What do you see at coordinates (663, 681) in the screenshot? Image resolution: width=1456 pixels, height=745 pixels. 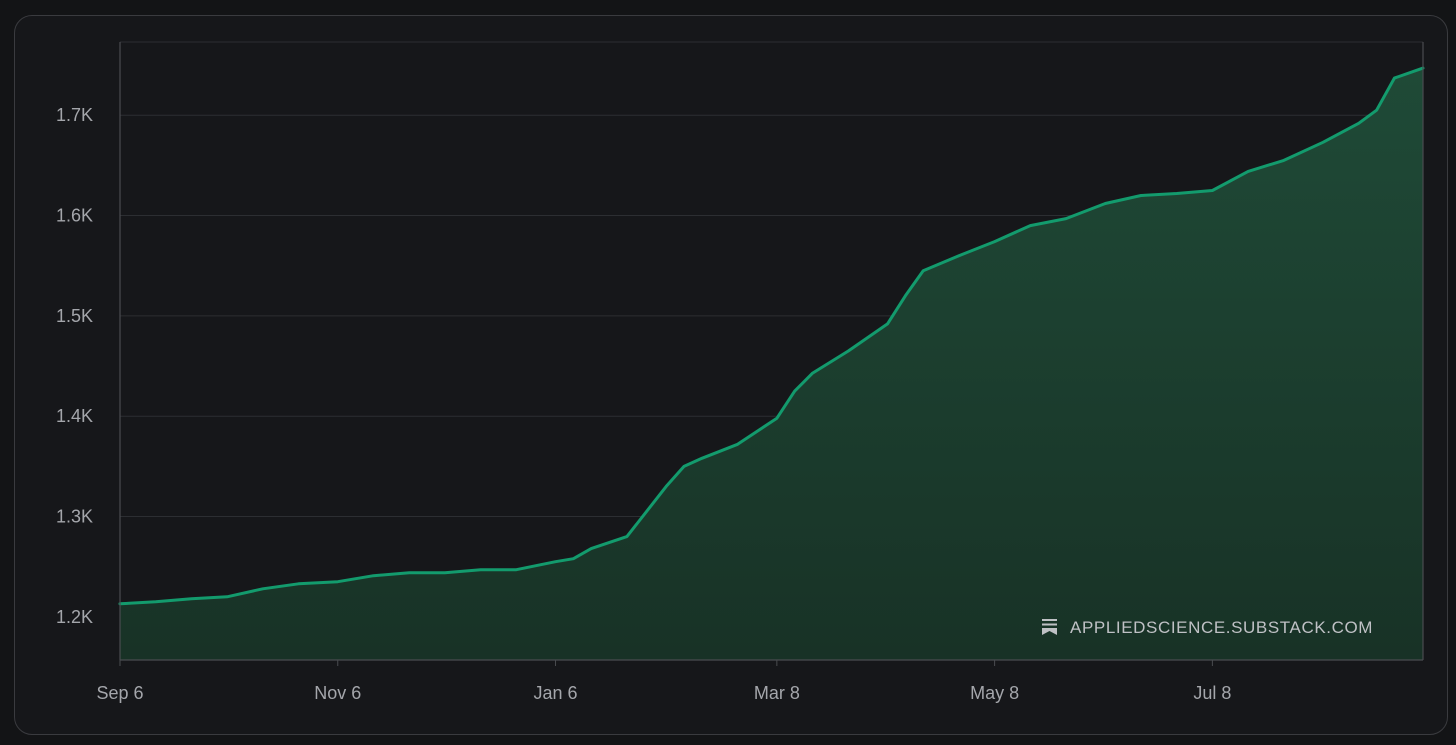 I see `x-axis-ticks: Sep 6 Nov 6 Jan 6 Mar 8 May 8 Jul 8` at bounding box center [663, 681].